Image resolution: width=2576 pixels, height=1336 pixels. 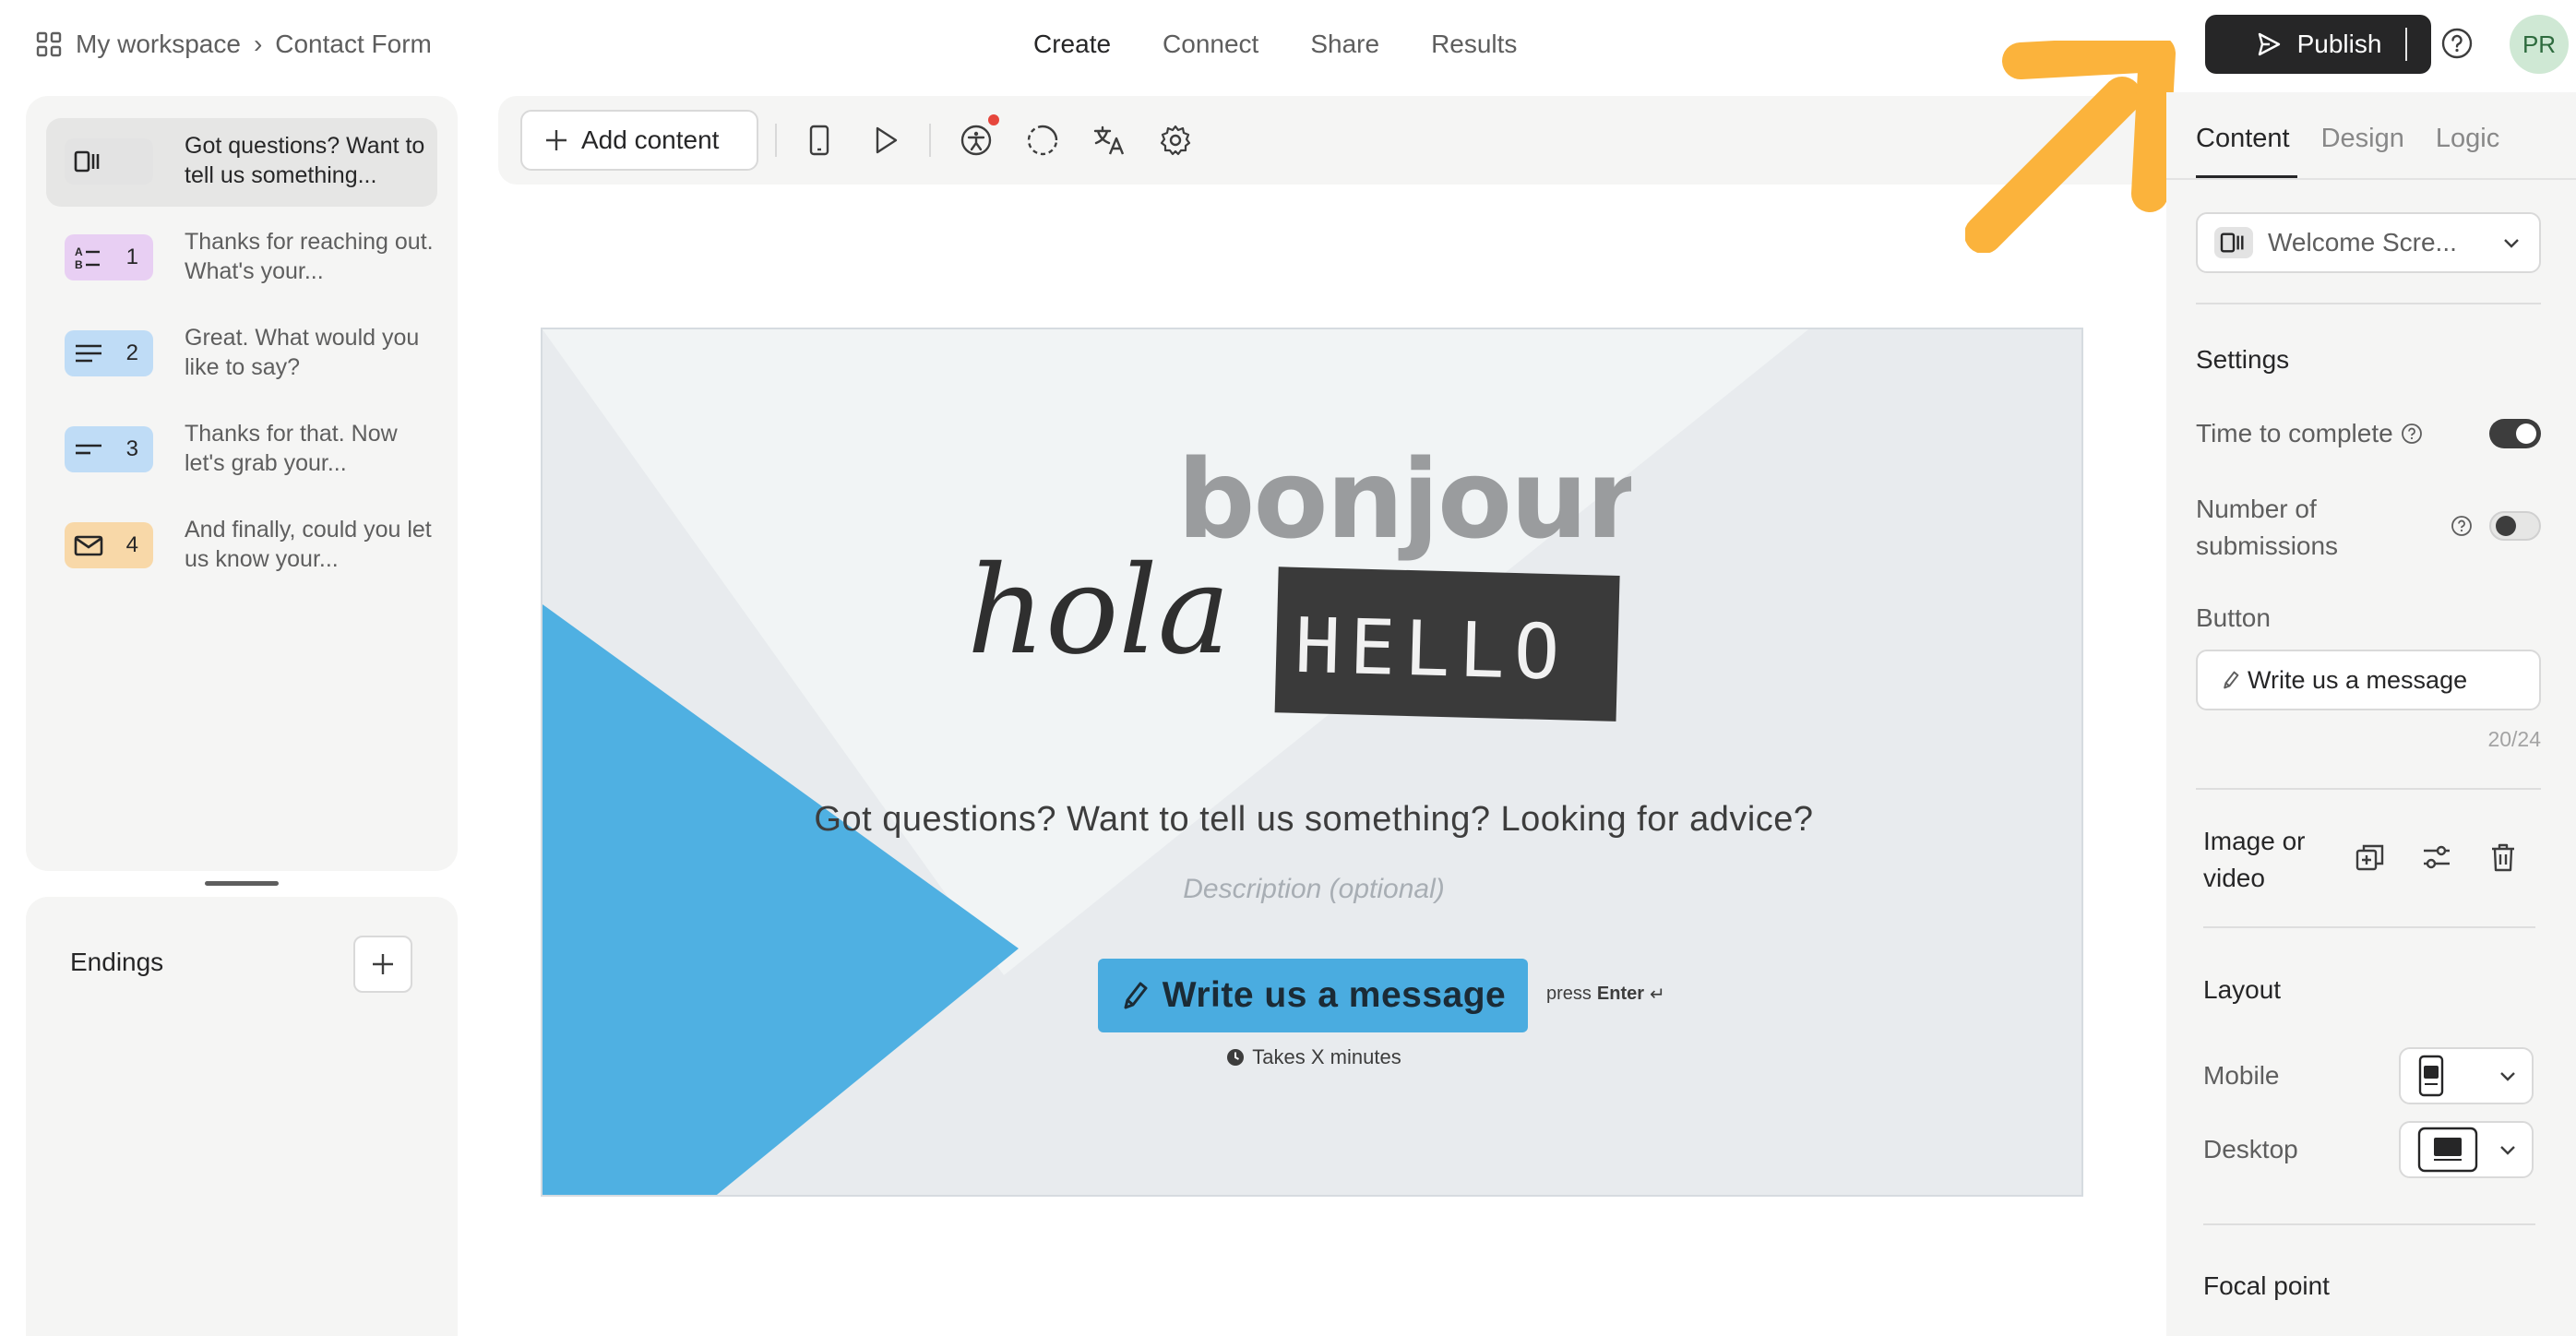 What do you see at coordinates (2250, 1149) in the screenshot?
I see `desktop-layout-label: Desktop` at bounding box center [2250, 1149].